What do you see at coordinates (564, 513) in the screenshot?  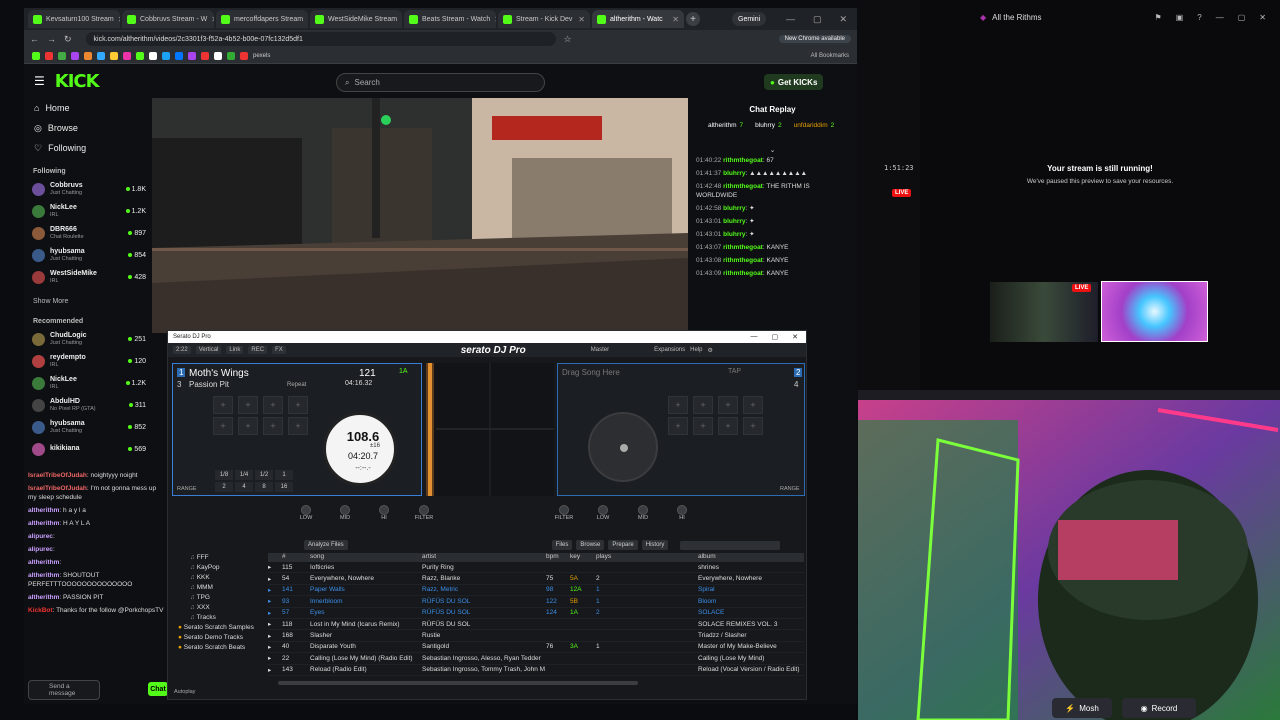 I see `eq-knob: FILTER` at bounding box center [564, 513].